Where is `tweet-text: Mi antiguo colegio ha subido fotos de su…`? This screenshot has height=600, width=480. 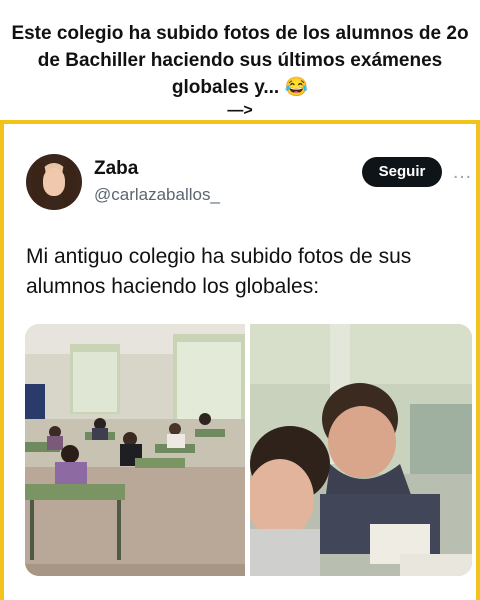
tweet-text: Mi antiguo colegio ha subido fotos de su… is located at coordinates (219, 271).